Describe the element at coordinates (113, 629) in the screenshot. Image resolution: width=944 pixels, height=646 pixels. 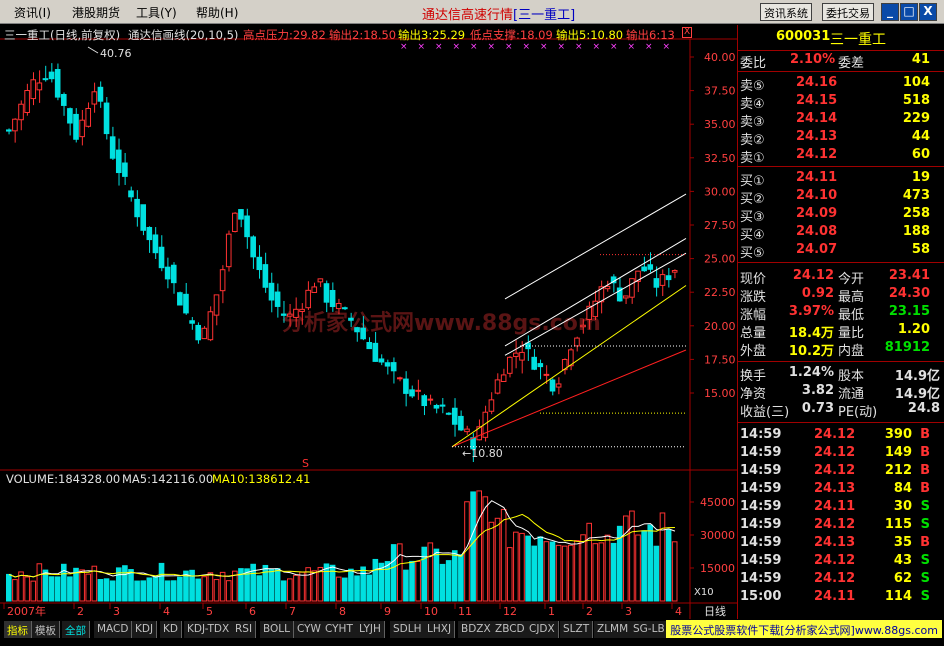
I see `tab-macd: MACD` at that location.